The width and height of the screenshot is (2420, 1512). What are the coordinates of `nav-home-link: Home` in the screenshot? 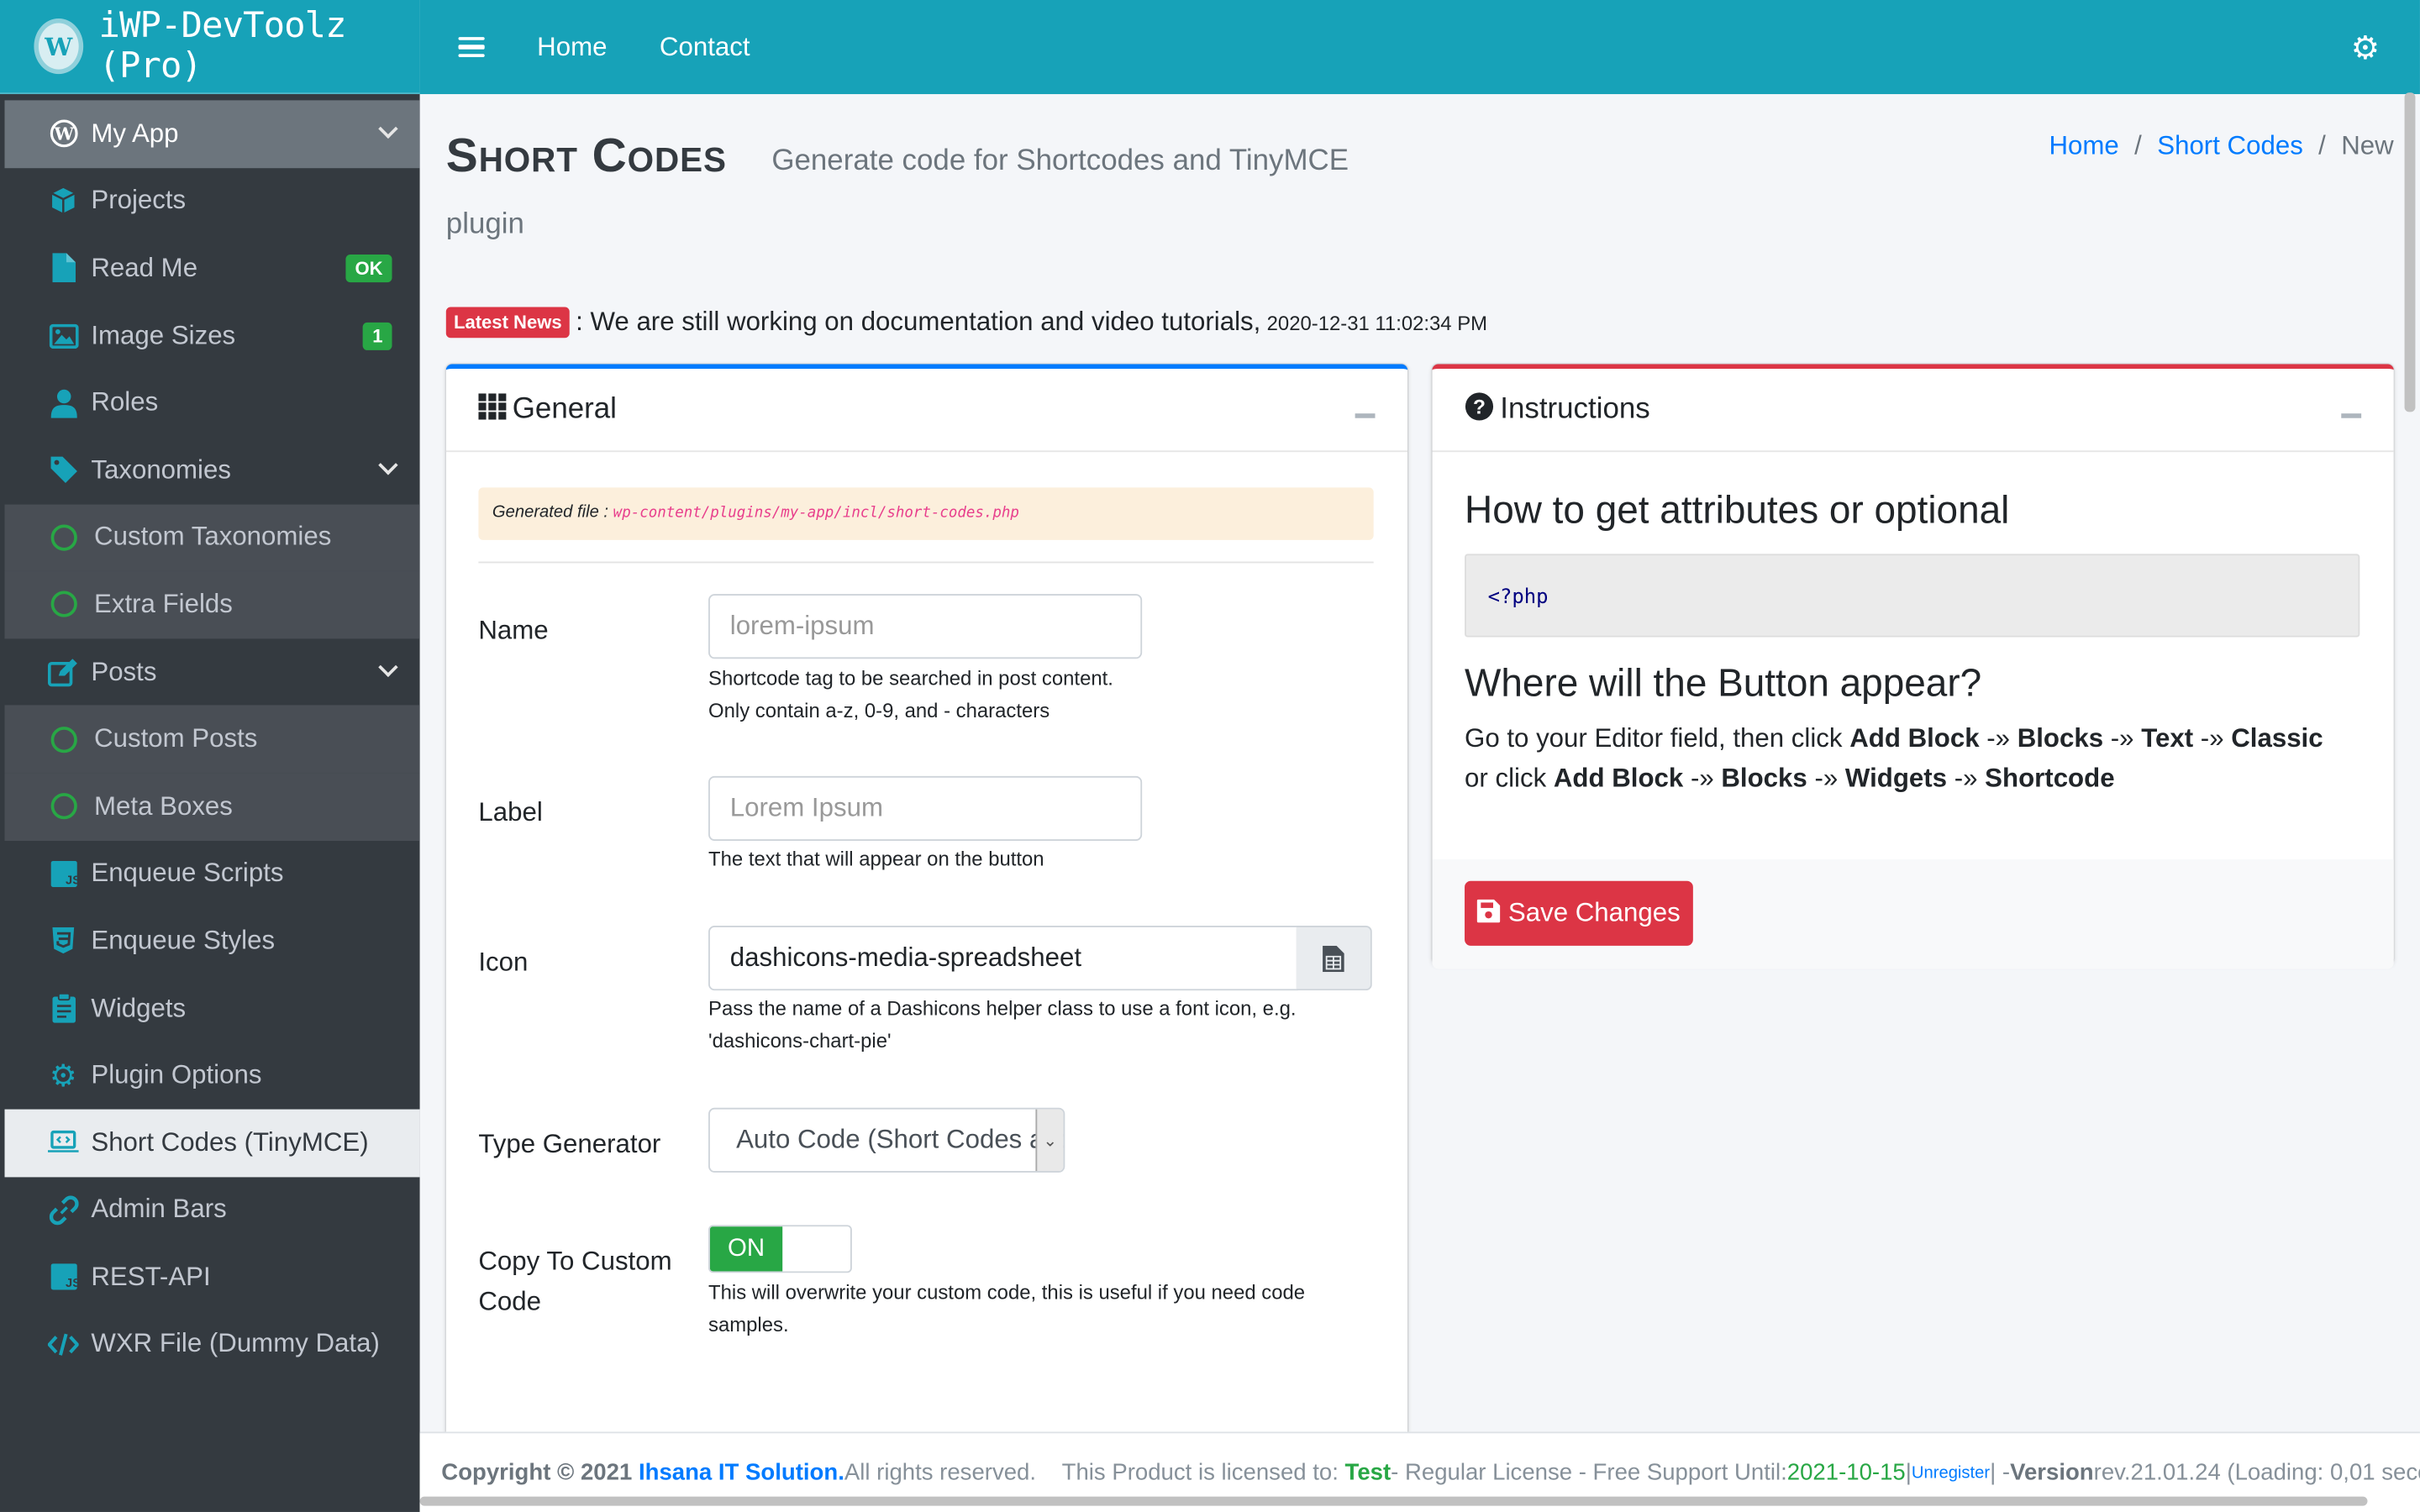 It's located at (572, 47).